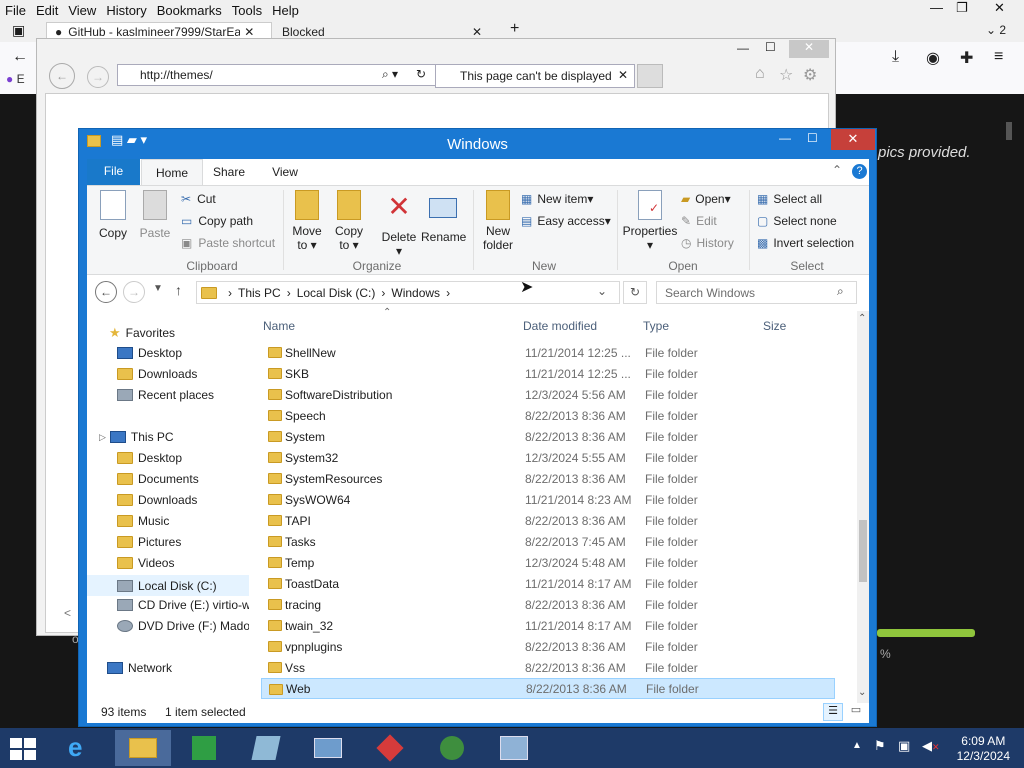  I want to click on scroll-thumb, so click(863, 551).